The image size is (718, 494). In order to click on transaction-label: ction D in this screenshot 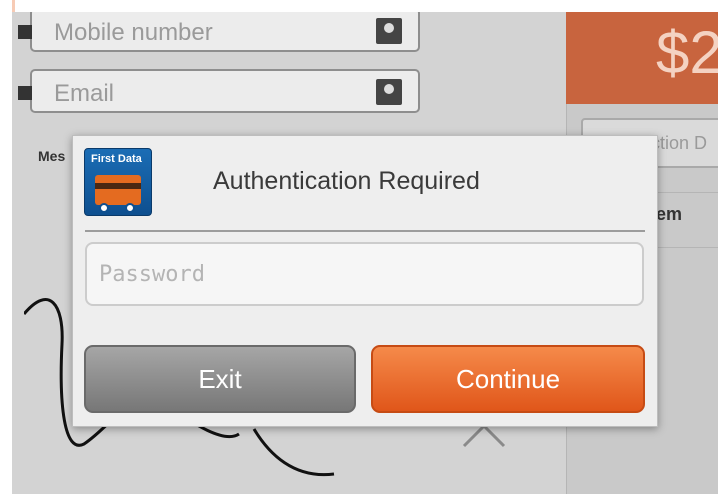, I will do `click(679, 143)`.